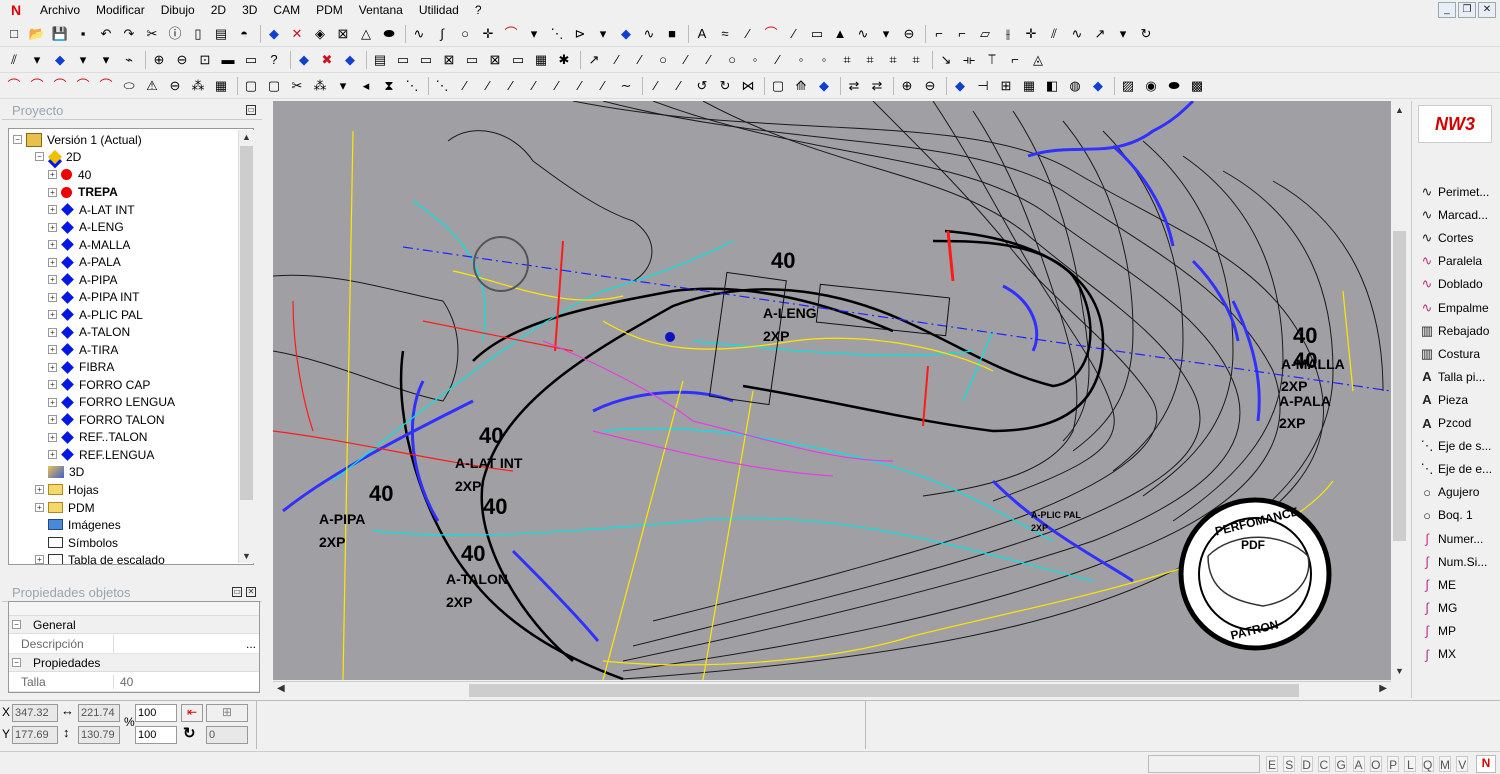  Describe the element at coordinates (983, 86) in the screenshot. I see `toolbar-tool-icon: ⊣` at that location.